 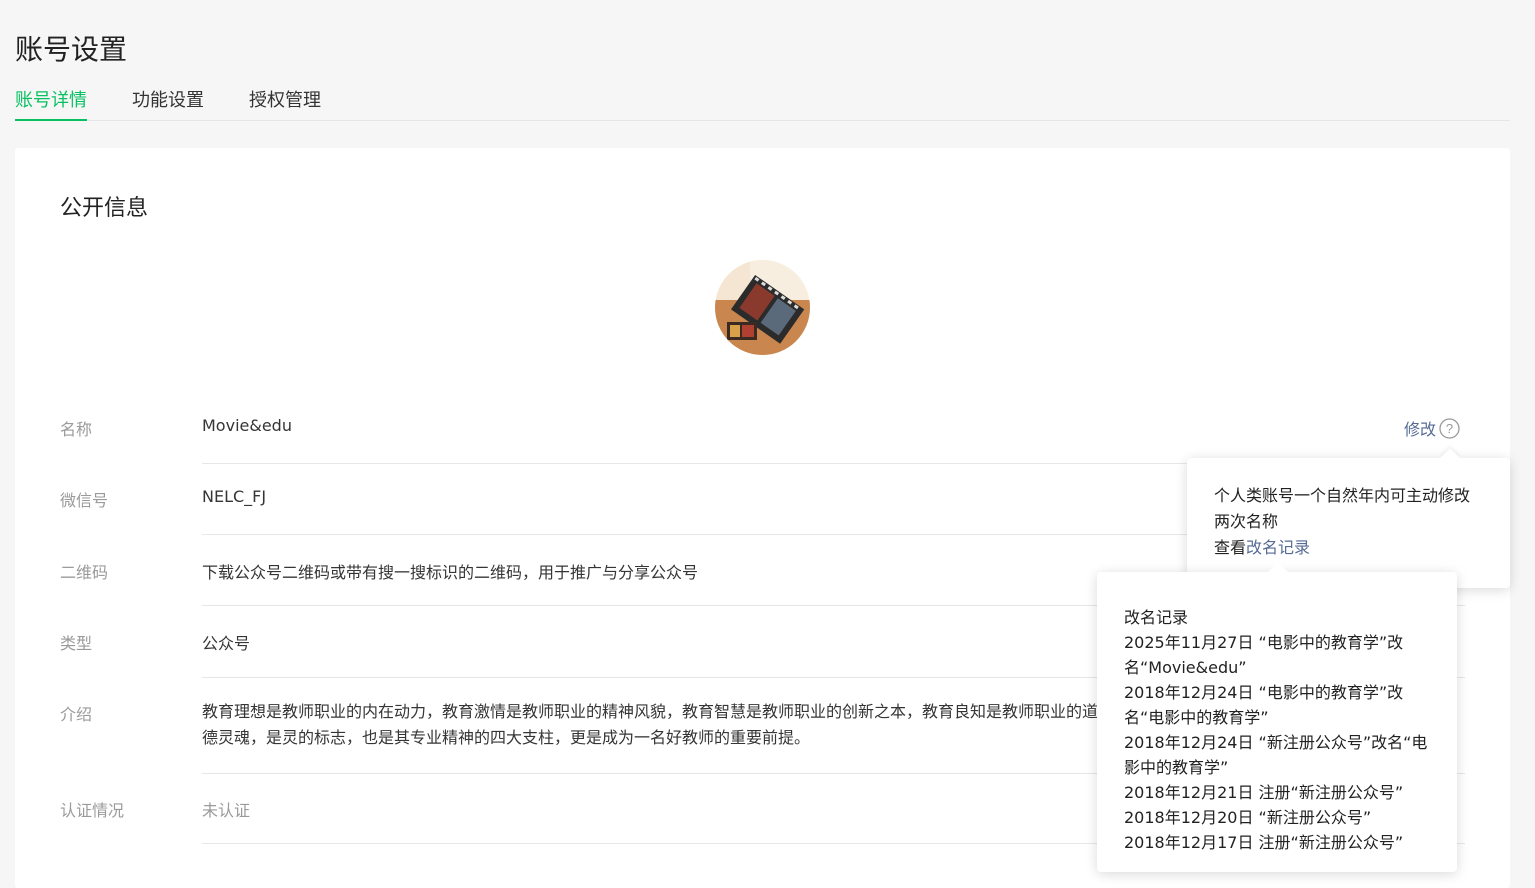 What do you see at coordinates (92, 810) in the screenshot?
I see `verify-label: 认证情况` at bounding box center [92, 810].